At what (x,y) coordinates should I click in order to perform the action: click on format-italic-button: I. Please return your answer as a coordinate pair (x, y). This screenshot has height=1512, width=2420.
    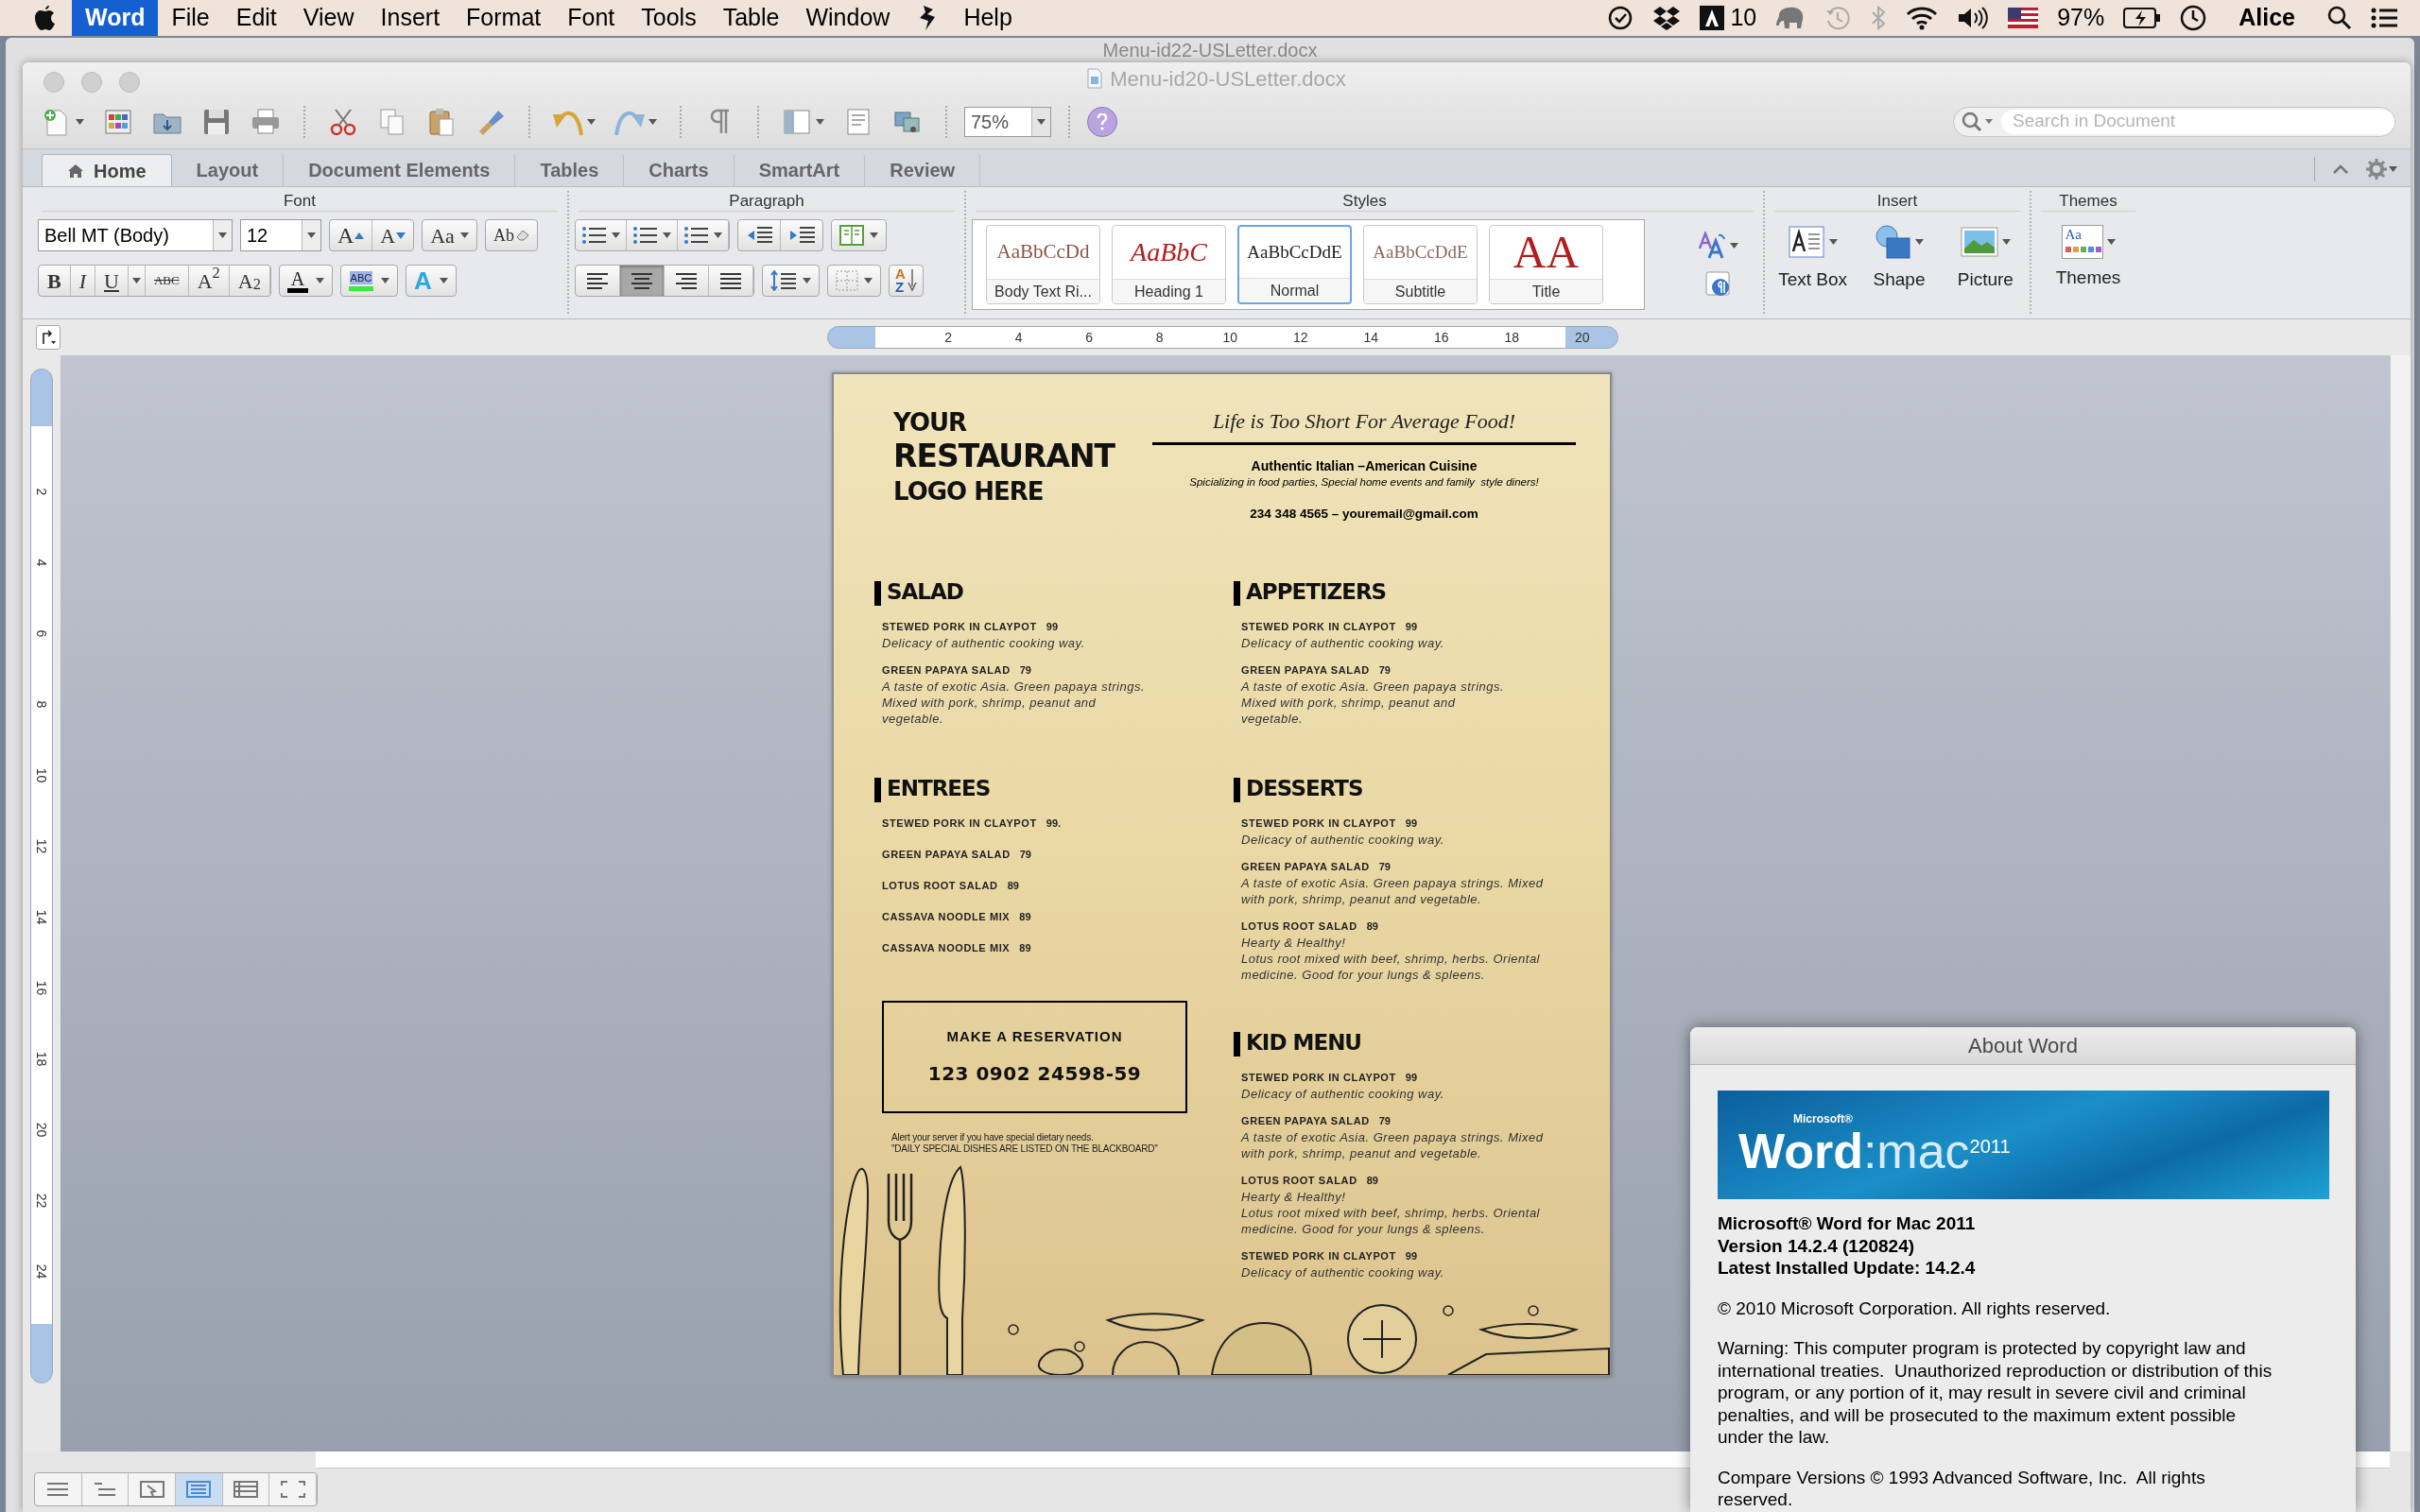
    Looking at the image, I should click on (83, 281).